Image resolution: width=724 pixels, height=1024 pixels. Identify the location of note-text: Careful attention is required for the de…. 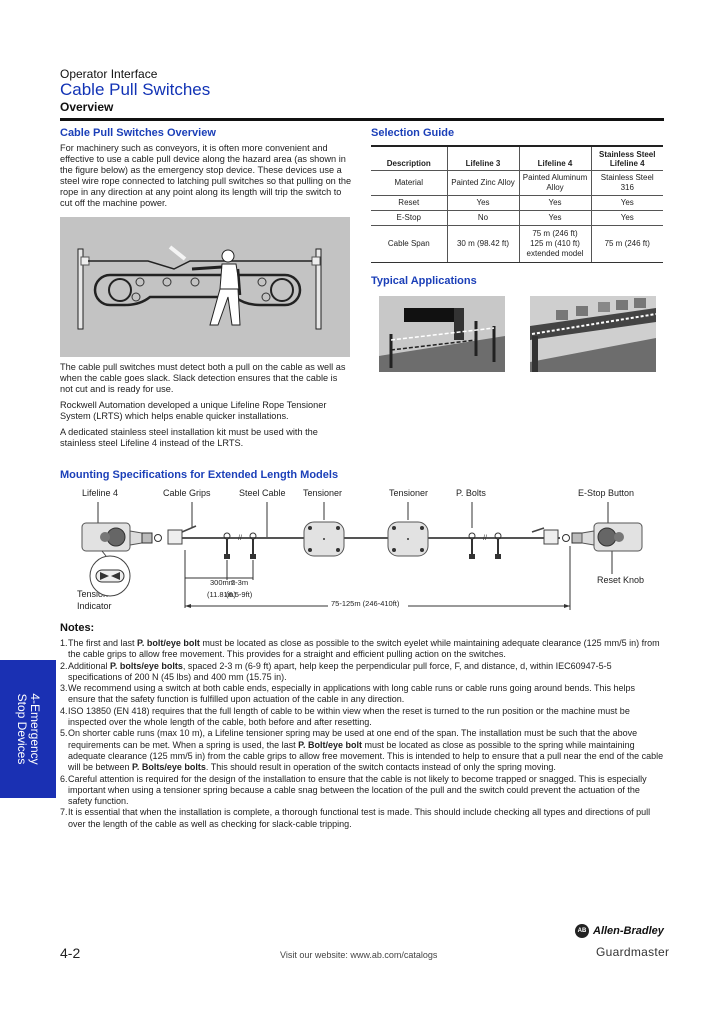
(357, 790).